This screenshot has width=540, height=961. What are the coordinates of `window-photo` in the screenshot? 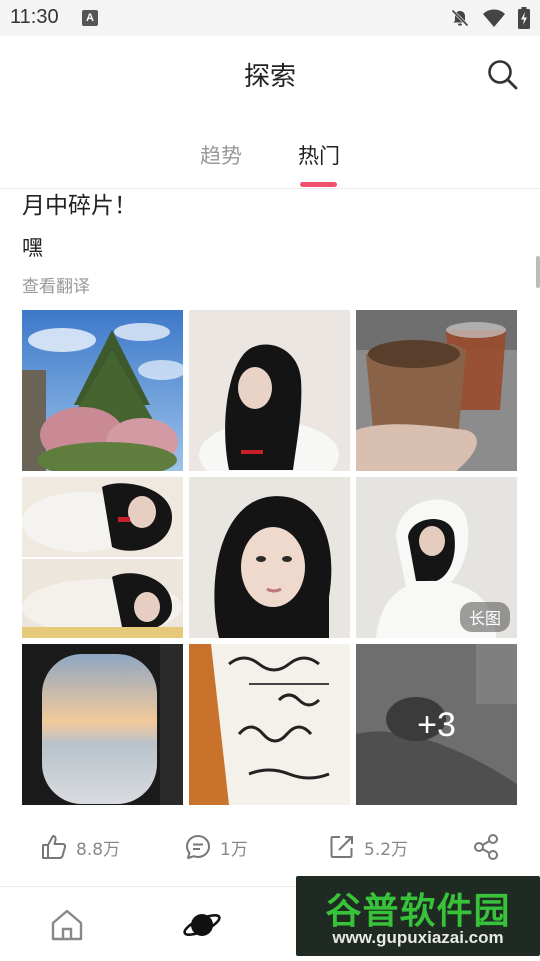 It's located at (102, 724).